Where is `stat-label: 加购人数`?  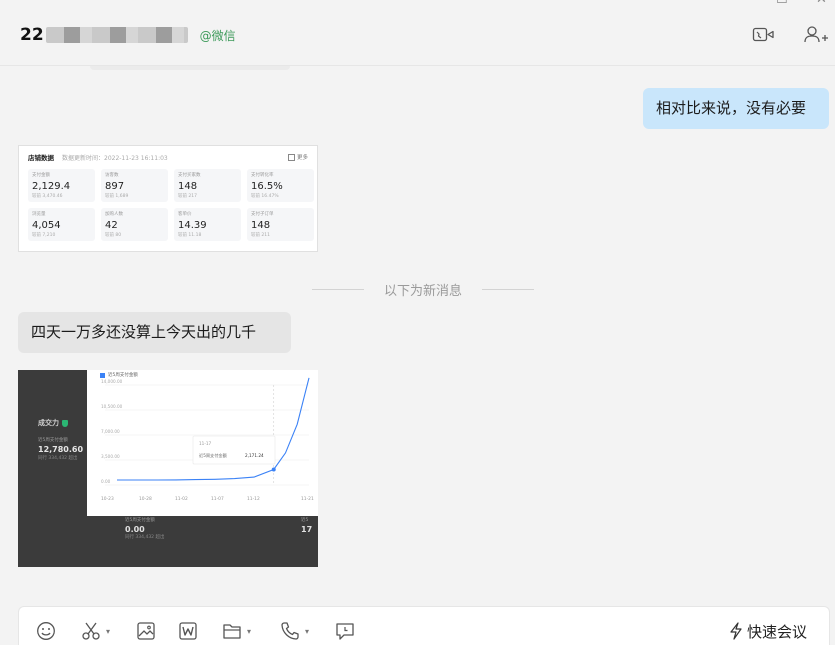
stat-label: 加购人数 is located at coordinates (114, 214).